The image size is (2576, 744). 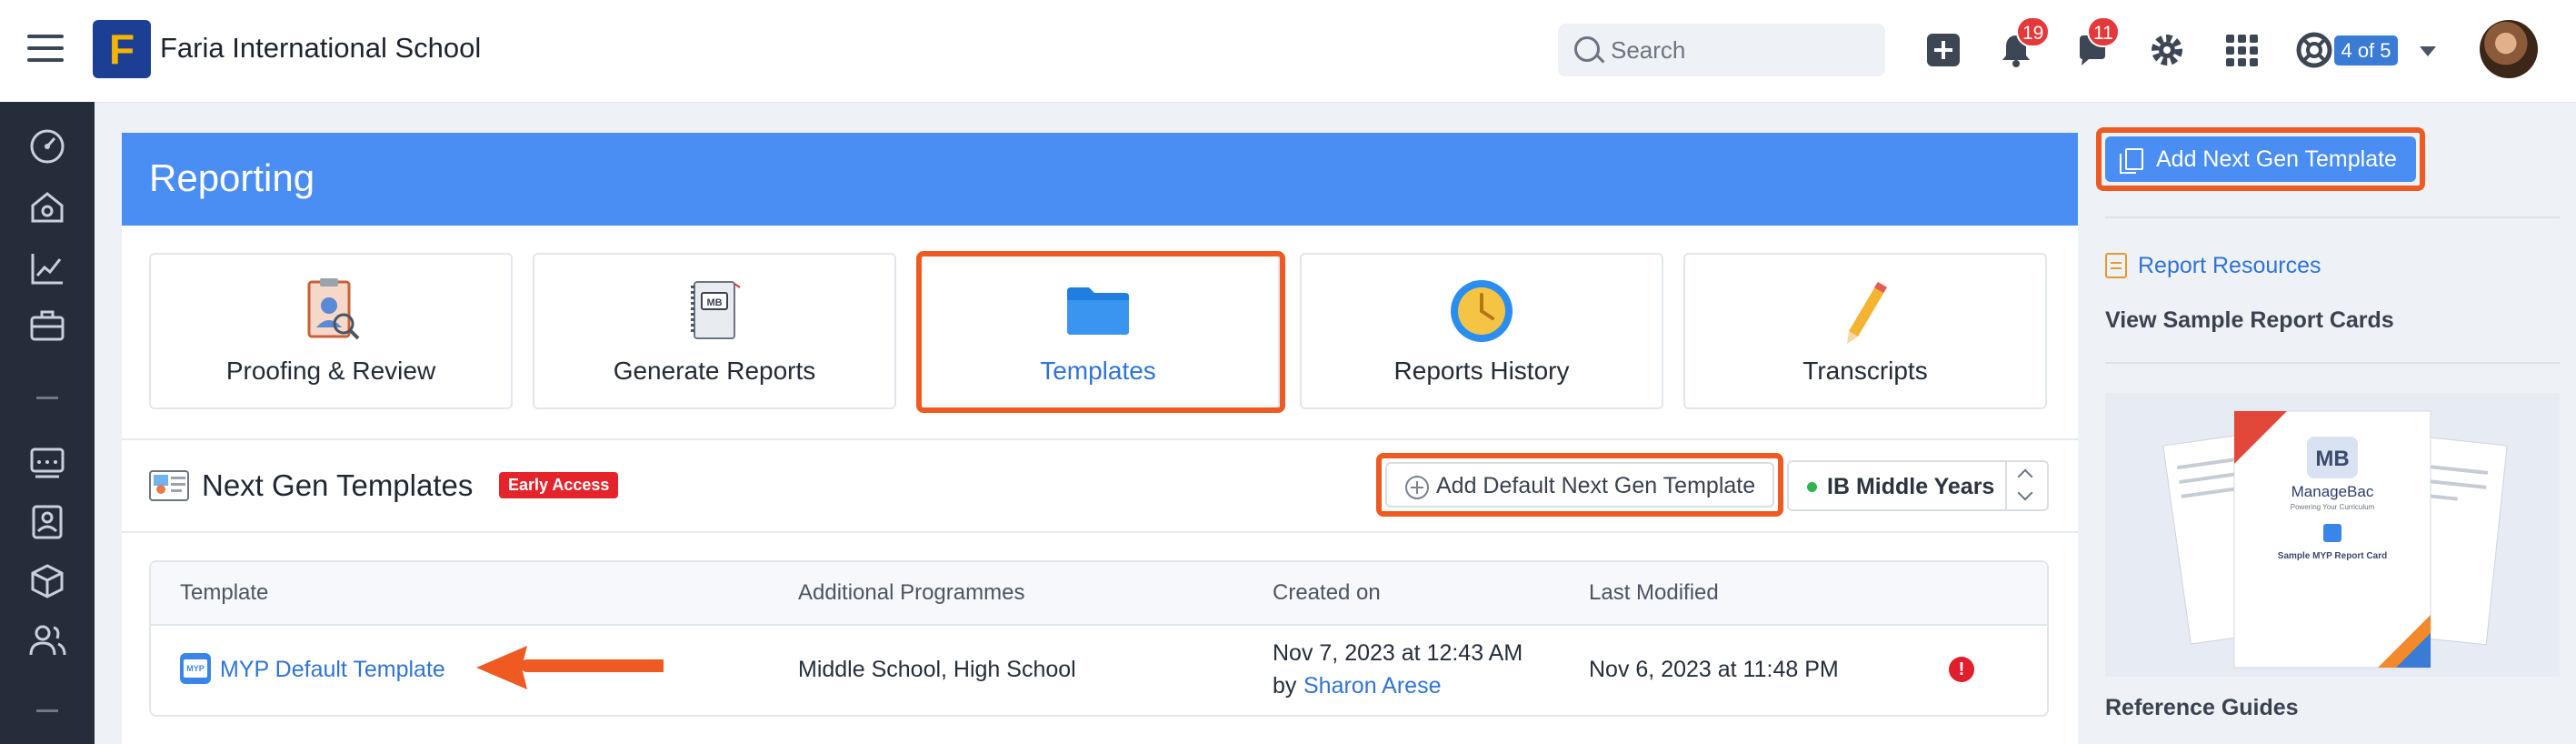 What do you see at coordinates (47, 581) in the screenshot?
I see `cube-icon` at bounding box center [47, 581].